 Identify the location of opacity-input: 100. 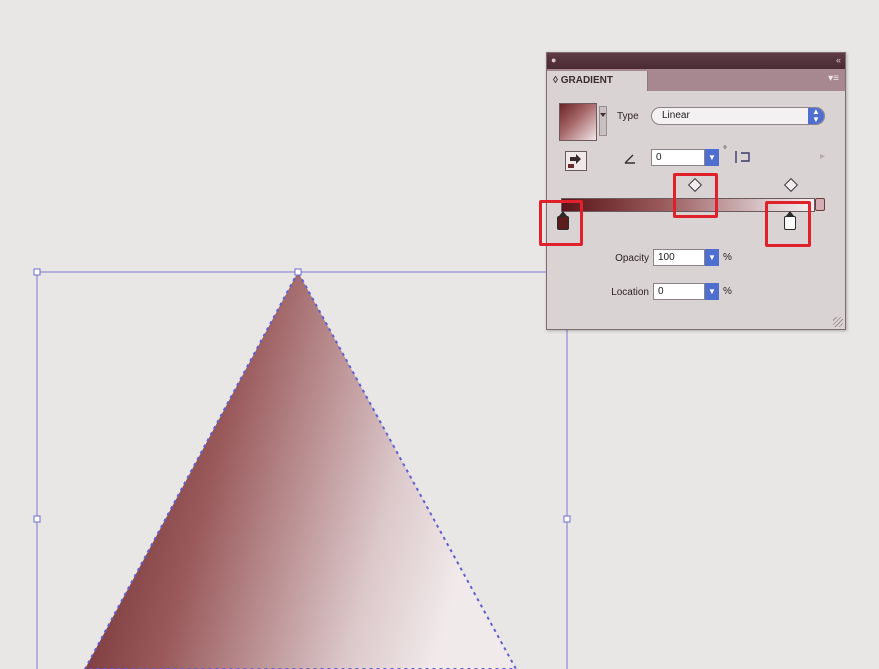
(679, 257).